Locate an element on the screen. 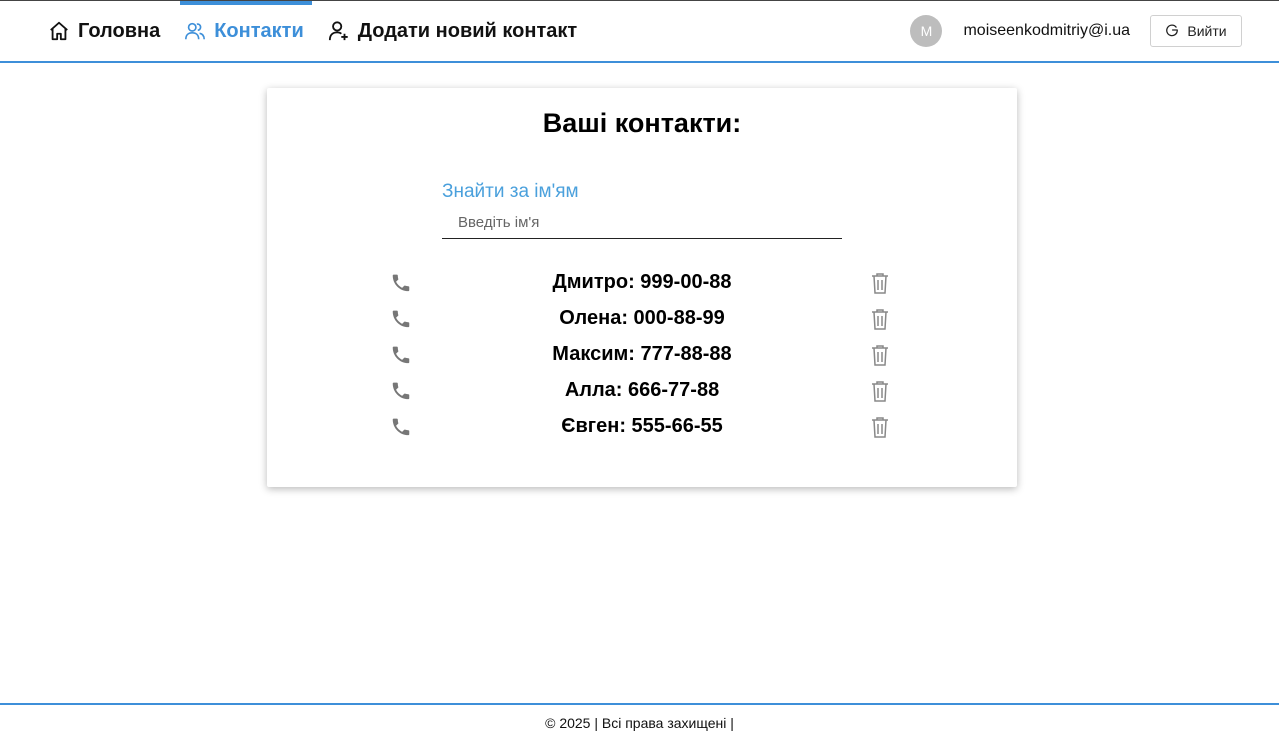 This screenshot has height=740, width=1279. contact-text: Максим: 777-88-88 is located at coordinates (642, 354).